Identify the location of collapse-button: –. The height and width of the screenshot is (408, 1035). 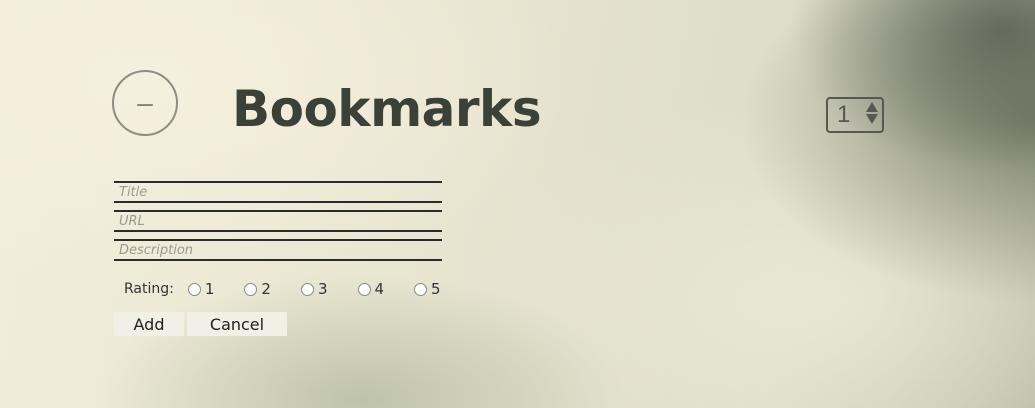
(145, 103).